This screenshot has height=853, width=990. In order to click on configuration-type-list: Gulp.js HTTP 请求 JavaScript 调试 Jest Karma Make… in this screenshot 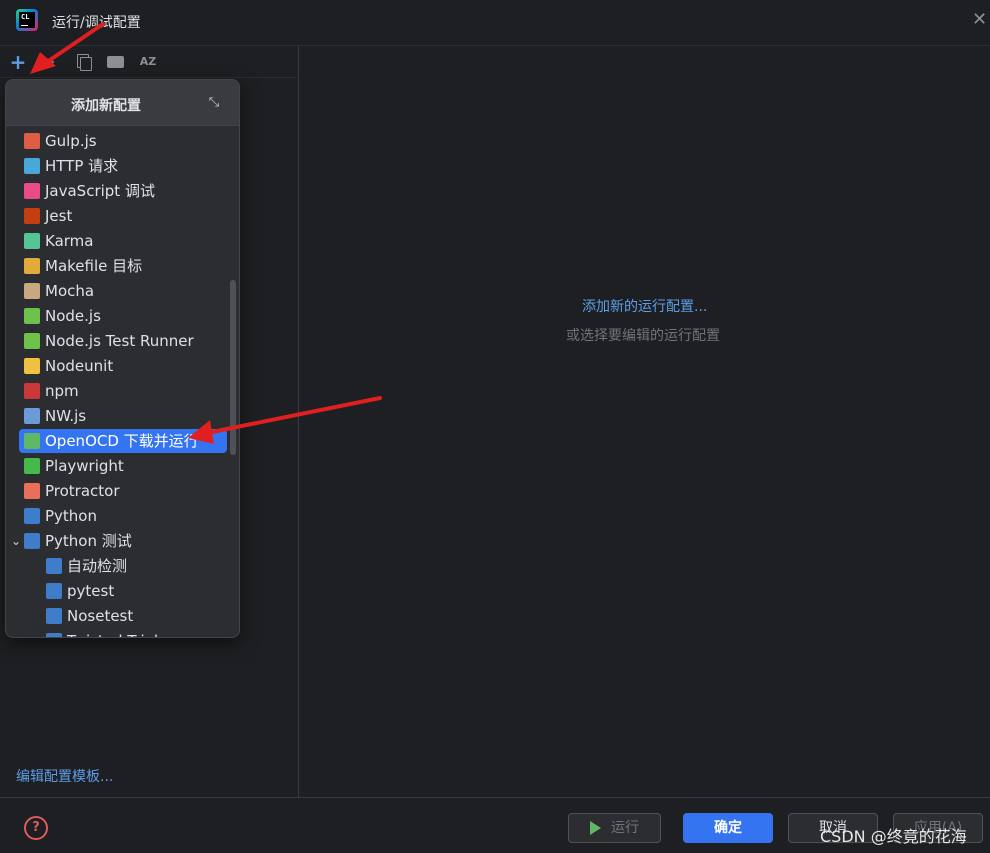, I will do `click(122, 382)`.